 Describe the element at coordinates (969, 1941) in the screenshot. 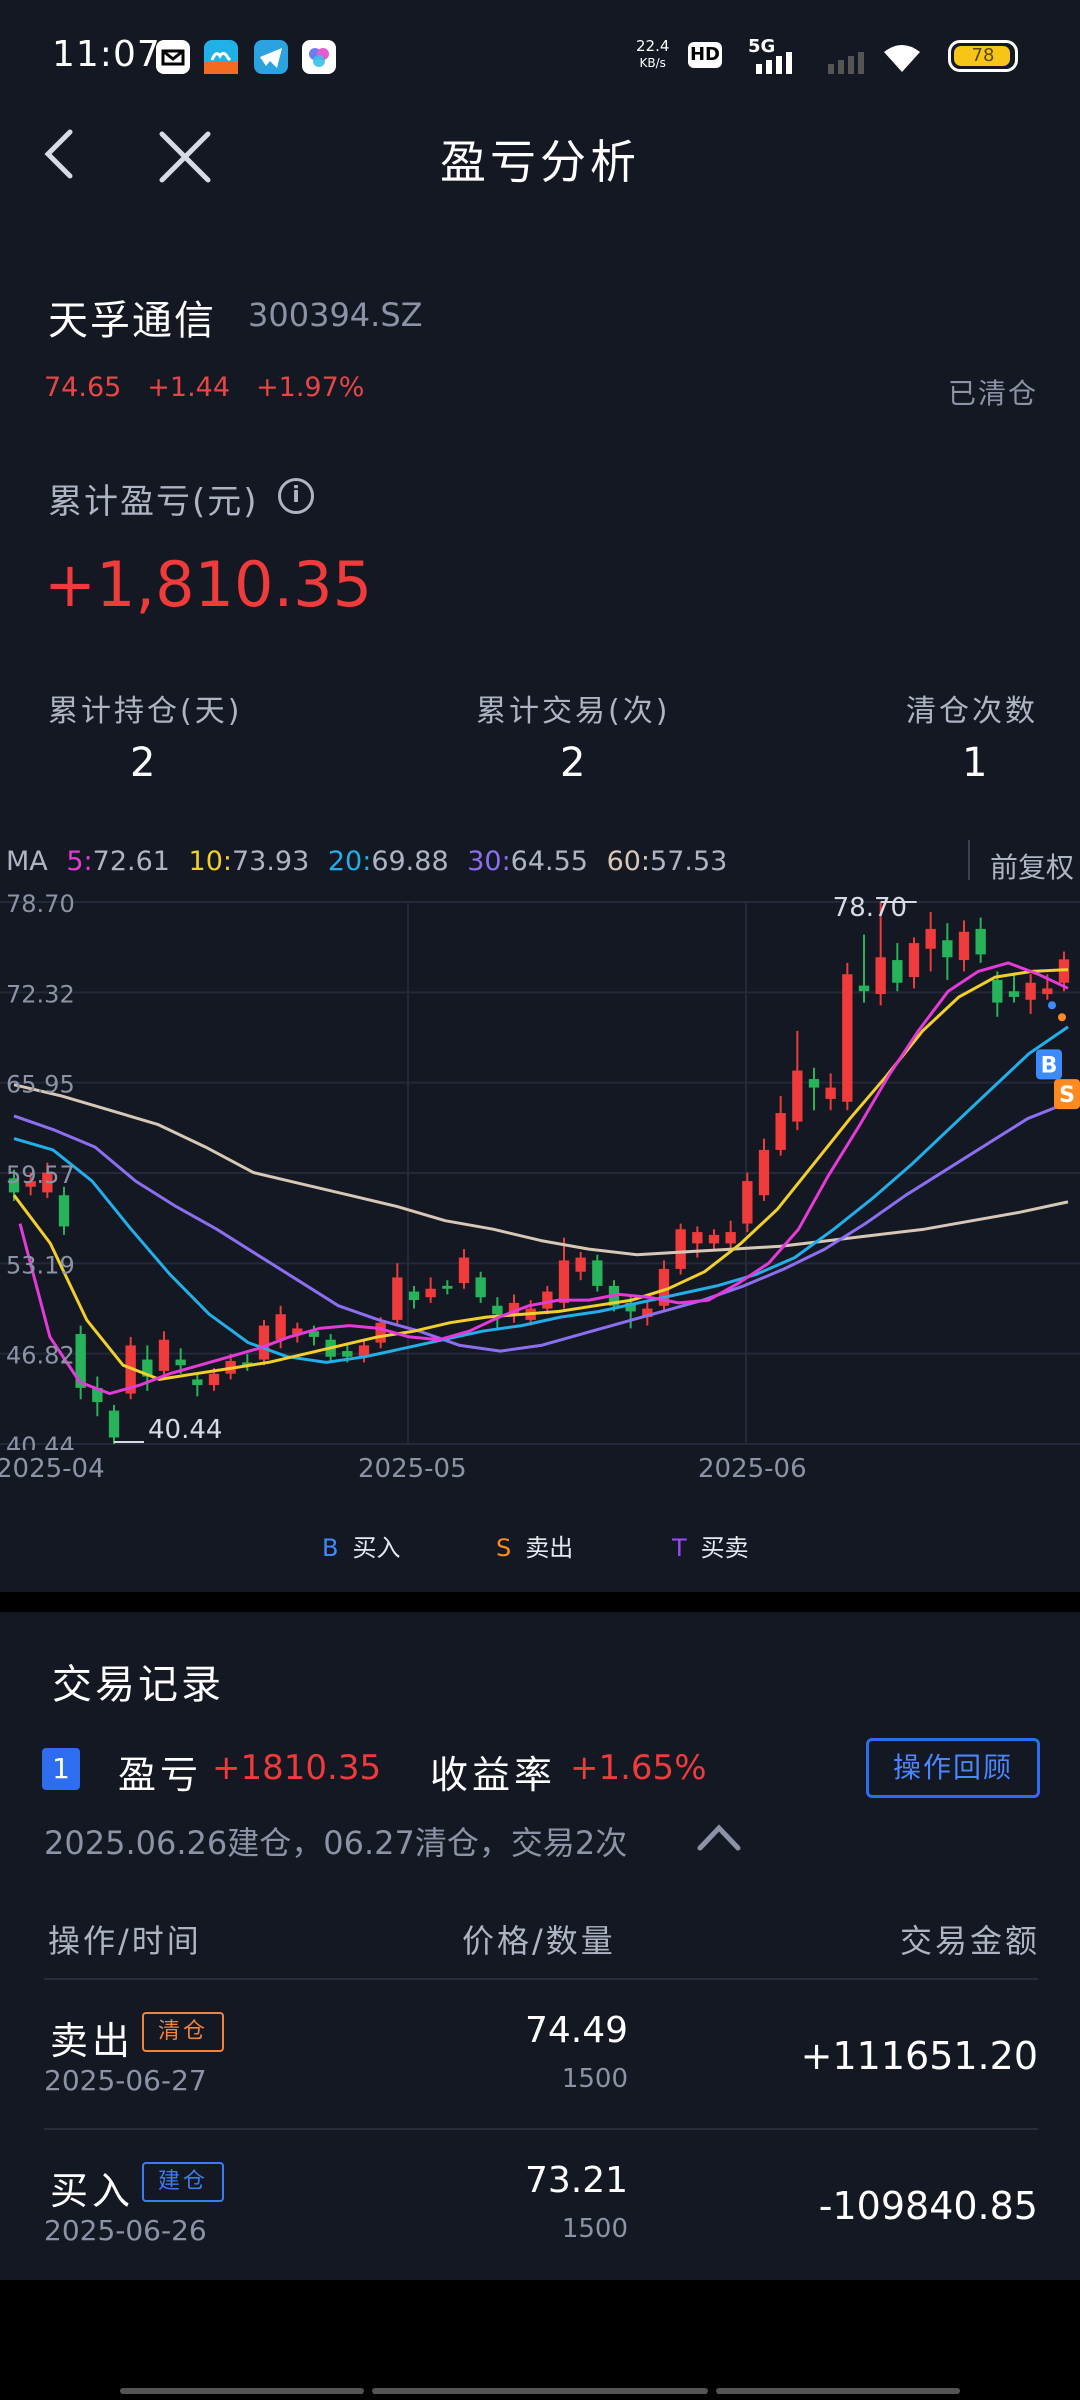

I see `col-header-amount: 交易金额` at that location.